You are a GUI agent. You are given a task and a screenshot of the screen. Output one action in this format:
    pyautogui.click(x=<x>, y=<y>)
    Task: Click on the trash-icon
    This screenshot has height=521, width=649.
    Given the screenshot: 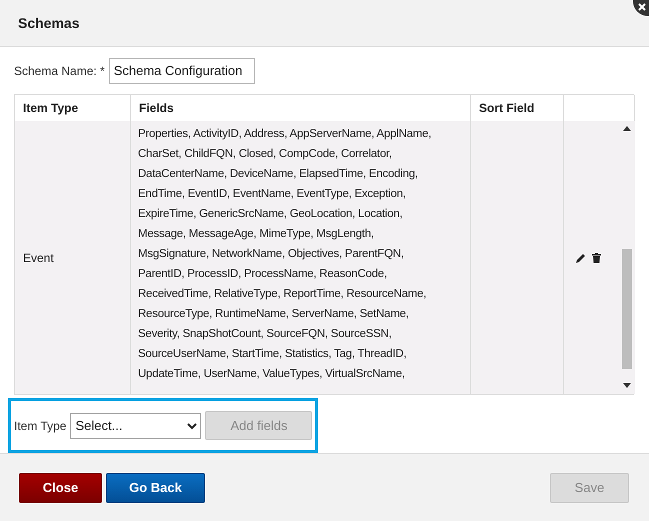 What is the action you would take?
    pyautogui.click(x=596, y=257)
    